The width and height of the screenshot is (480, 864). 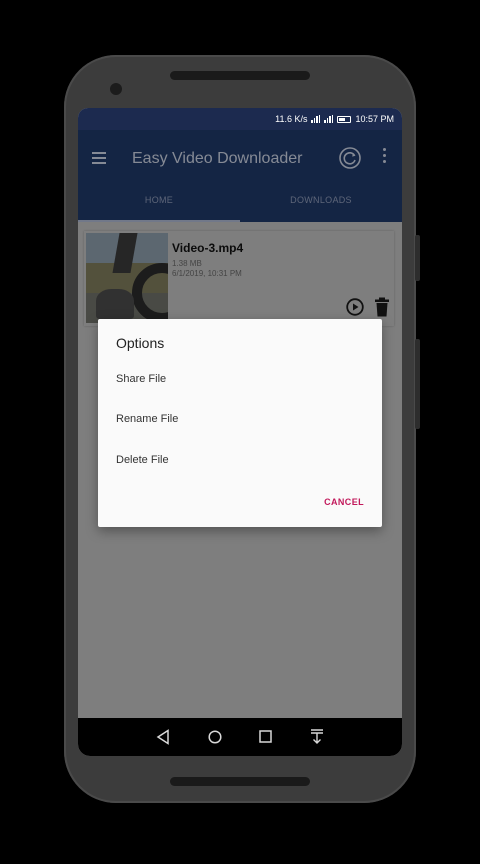 I want to click on bottom-speaker, so click(x=240, y=781).